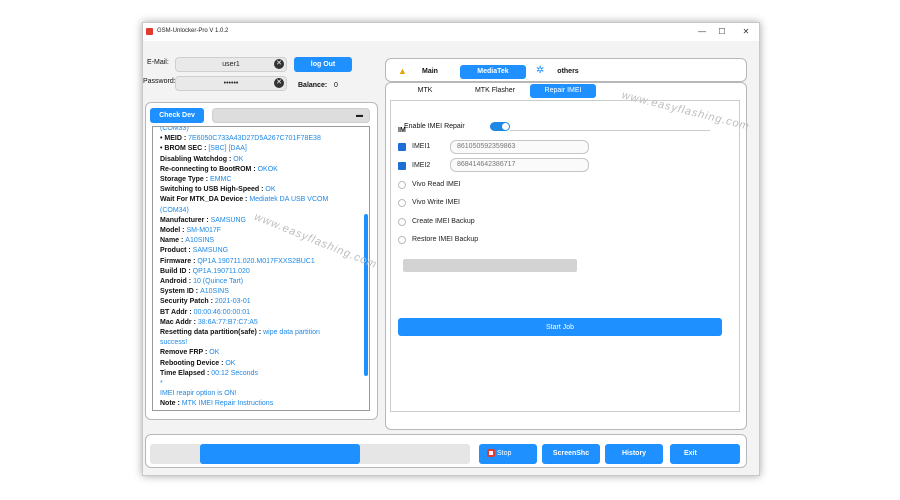  Describe the element at coordinates (705, 454) in the screenshot. I see `exit-button: Exit` at that location.